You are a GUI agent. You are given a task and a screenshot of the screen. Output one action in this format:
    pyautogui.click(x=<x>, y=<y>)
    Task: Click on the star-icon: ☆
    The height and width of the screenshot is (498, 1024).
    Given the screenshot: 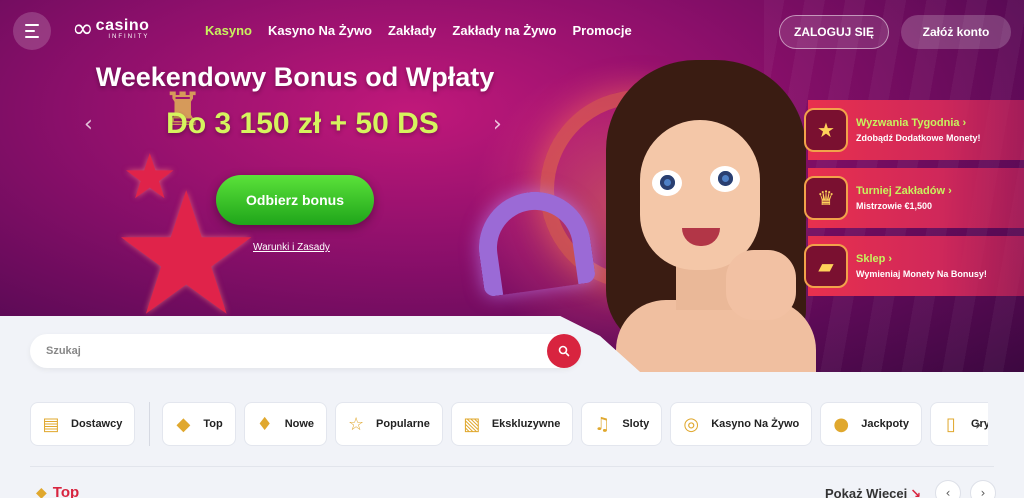 What is the action you would take?
    pyautogui.click(x=356, y=424)
    